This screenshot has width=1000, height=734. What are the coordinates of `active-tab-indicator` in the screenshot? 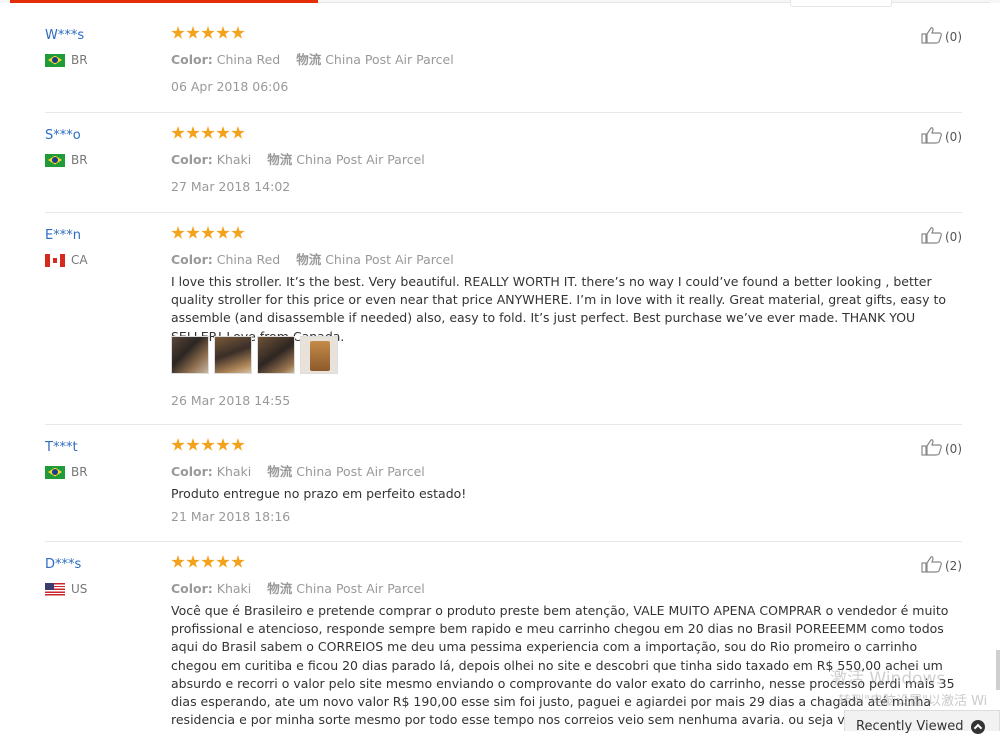 It's located at (164, 1).